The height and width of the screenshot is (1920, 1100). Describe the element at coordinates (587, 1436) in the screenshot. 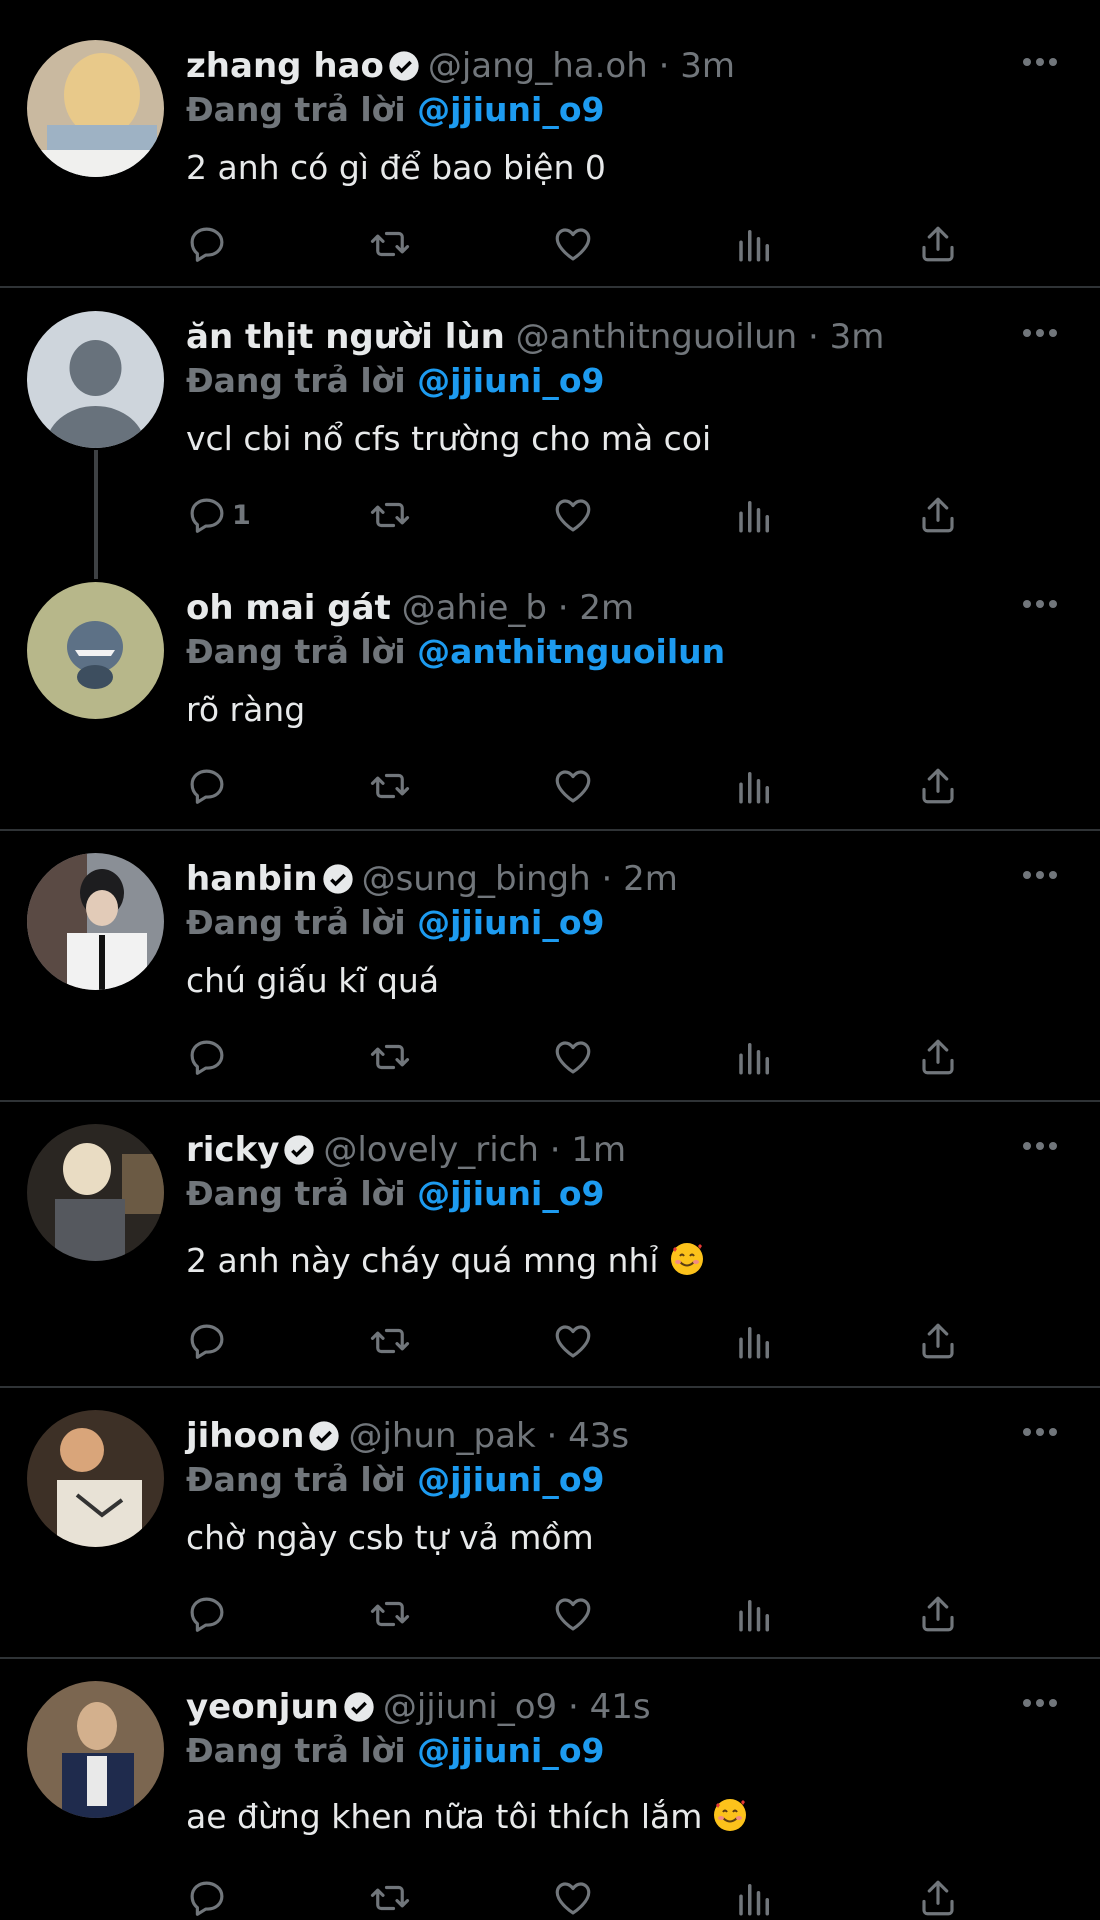

I see `timestamp: · 43s` at that location.